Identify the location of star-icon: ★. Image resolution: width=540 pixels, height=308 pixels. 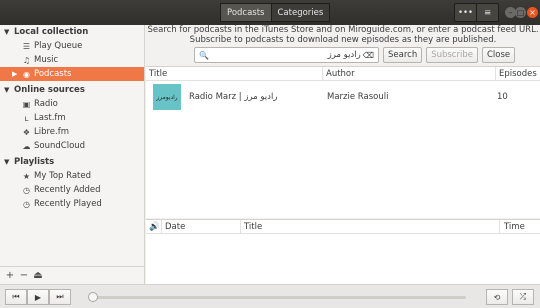
(26, 176).